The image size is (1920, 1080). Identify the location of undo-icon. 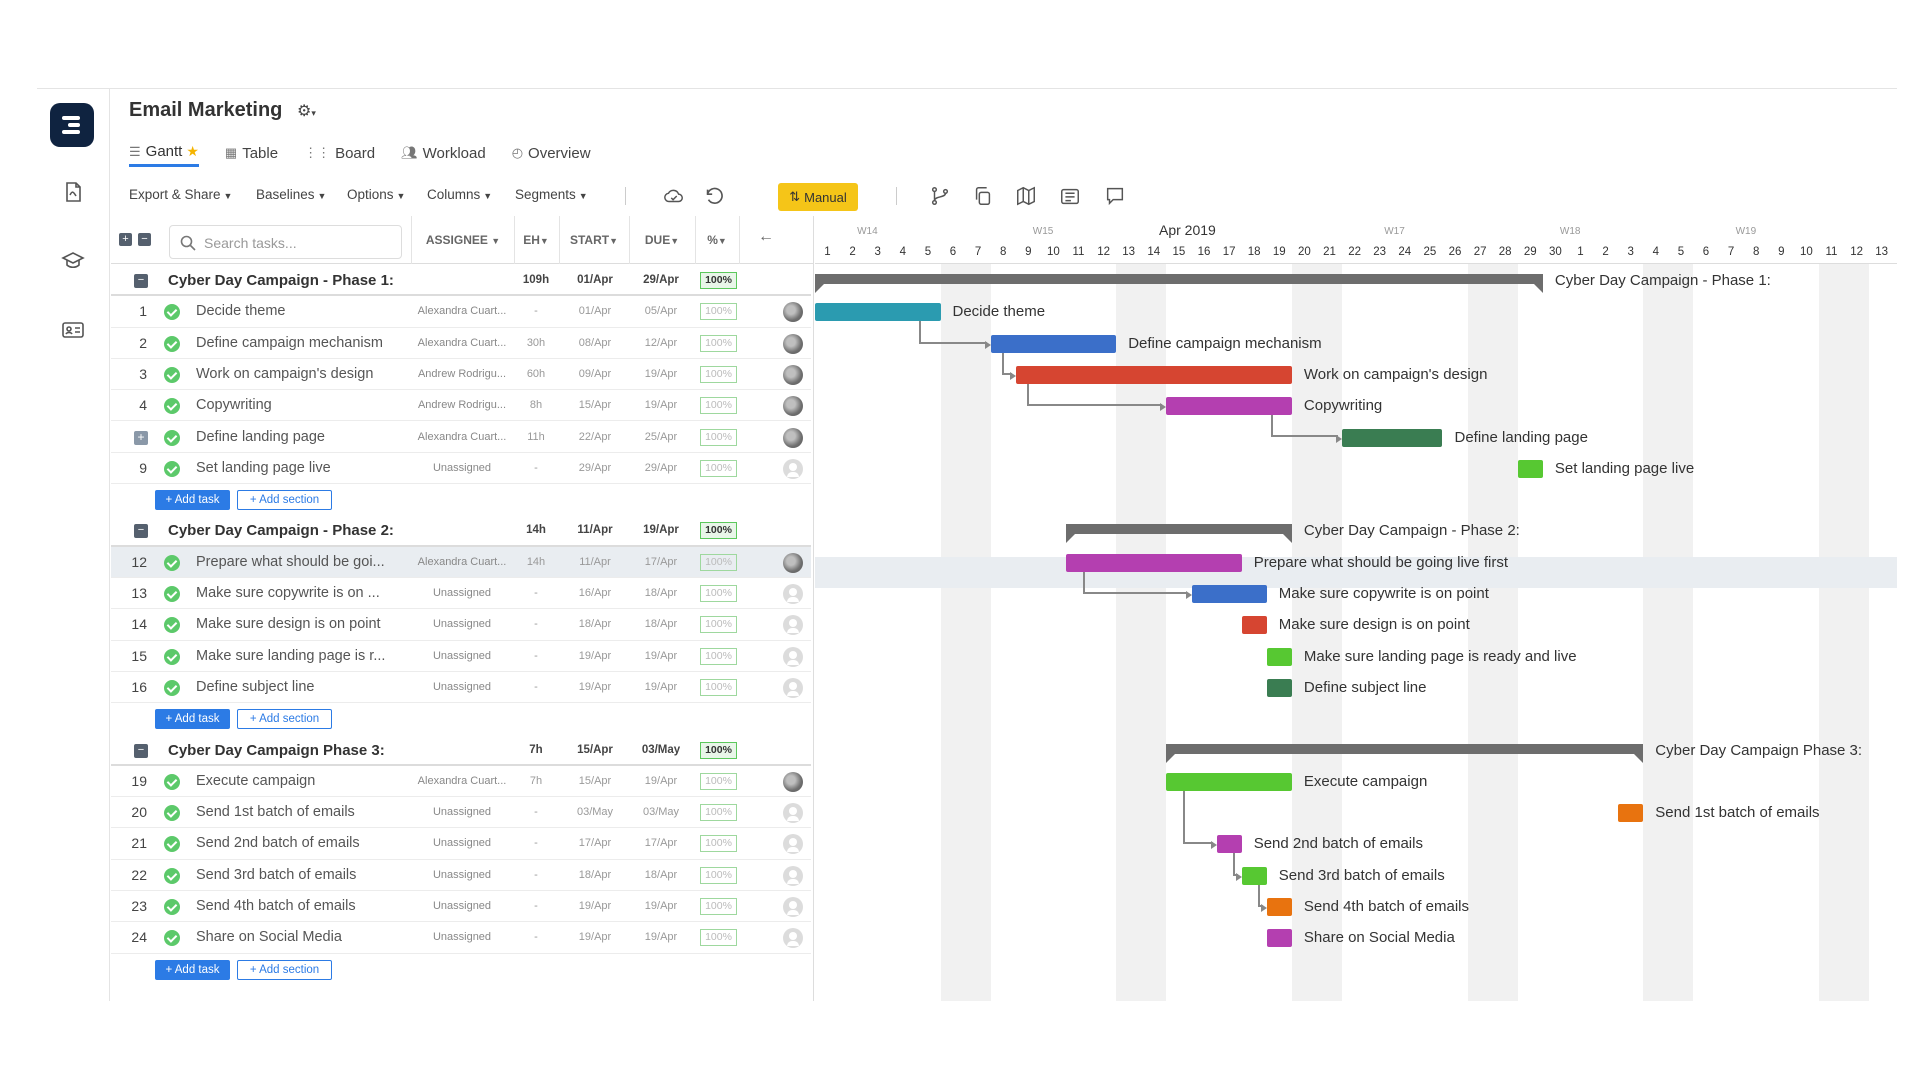
(714, 196).